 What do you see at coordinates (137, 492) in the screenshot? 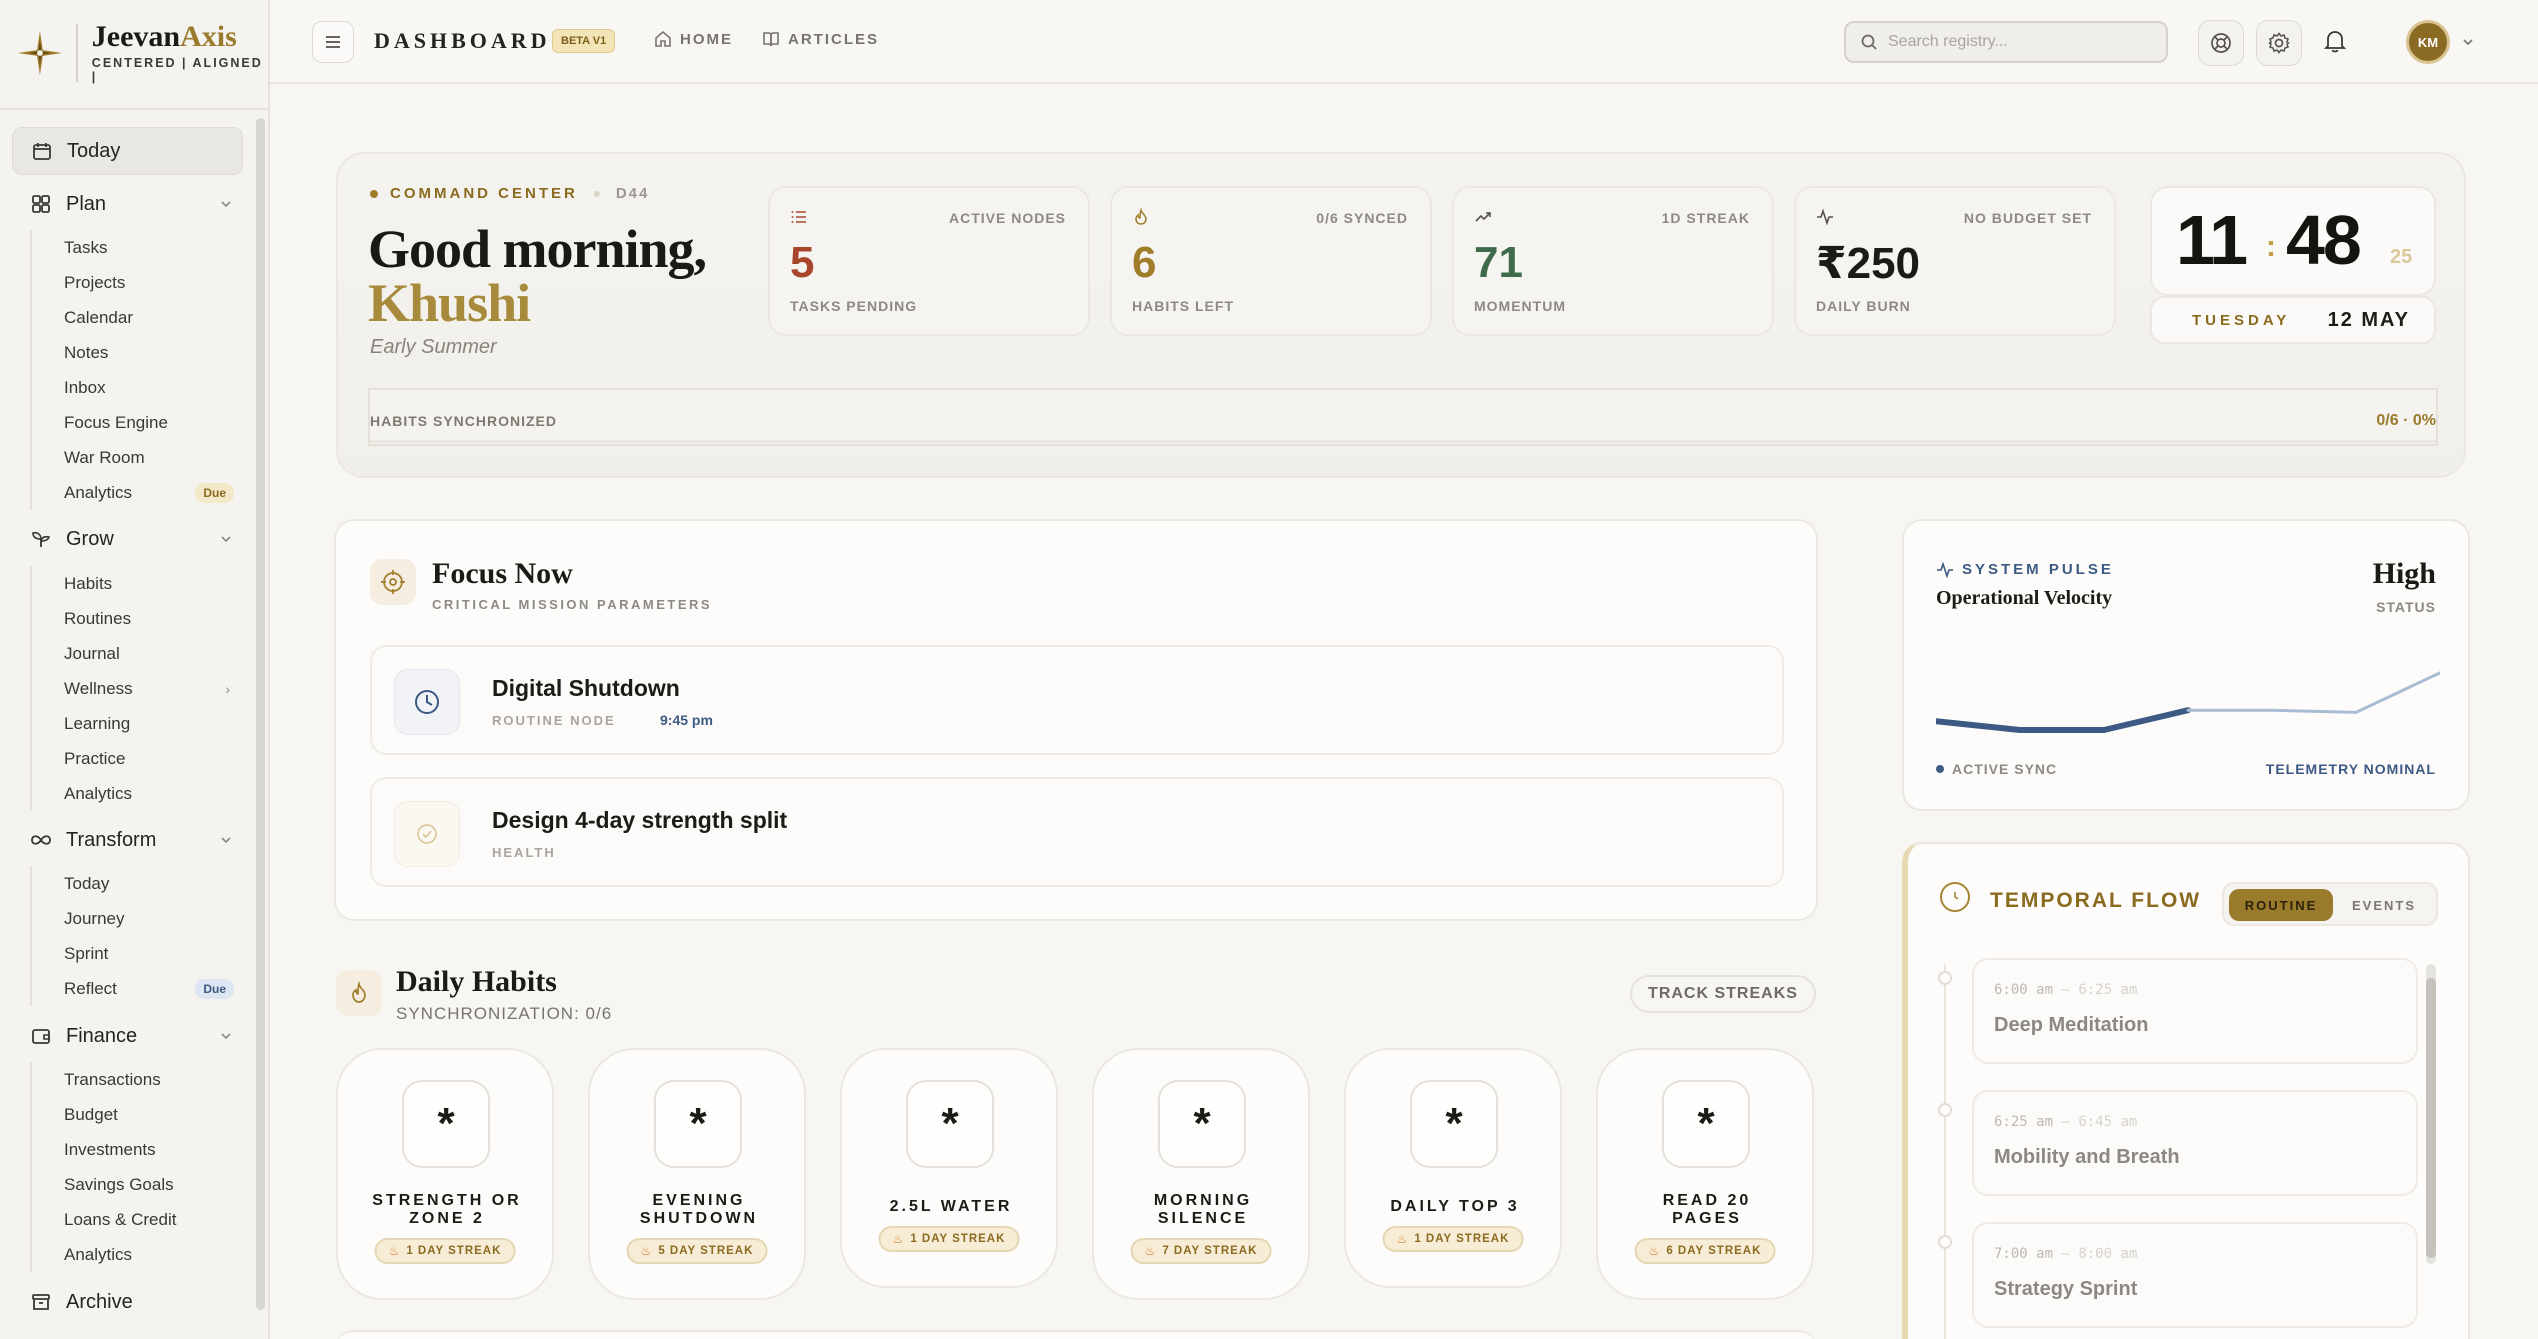
I see `sidebar-item-plan-analytics: Analytics Due` at bounding box center [137, 492].